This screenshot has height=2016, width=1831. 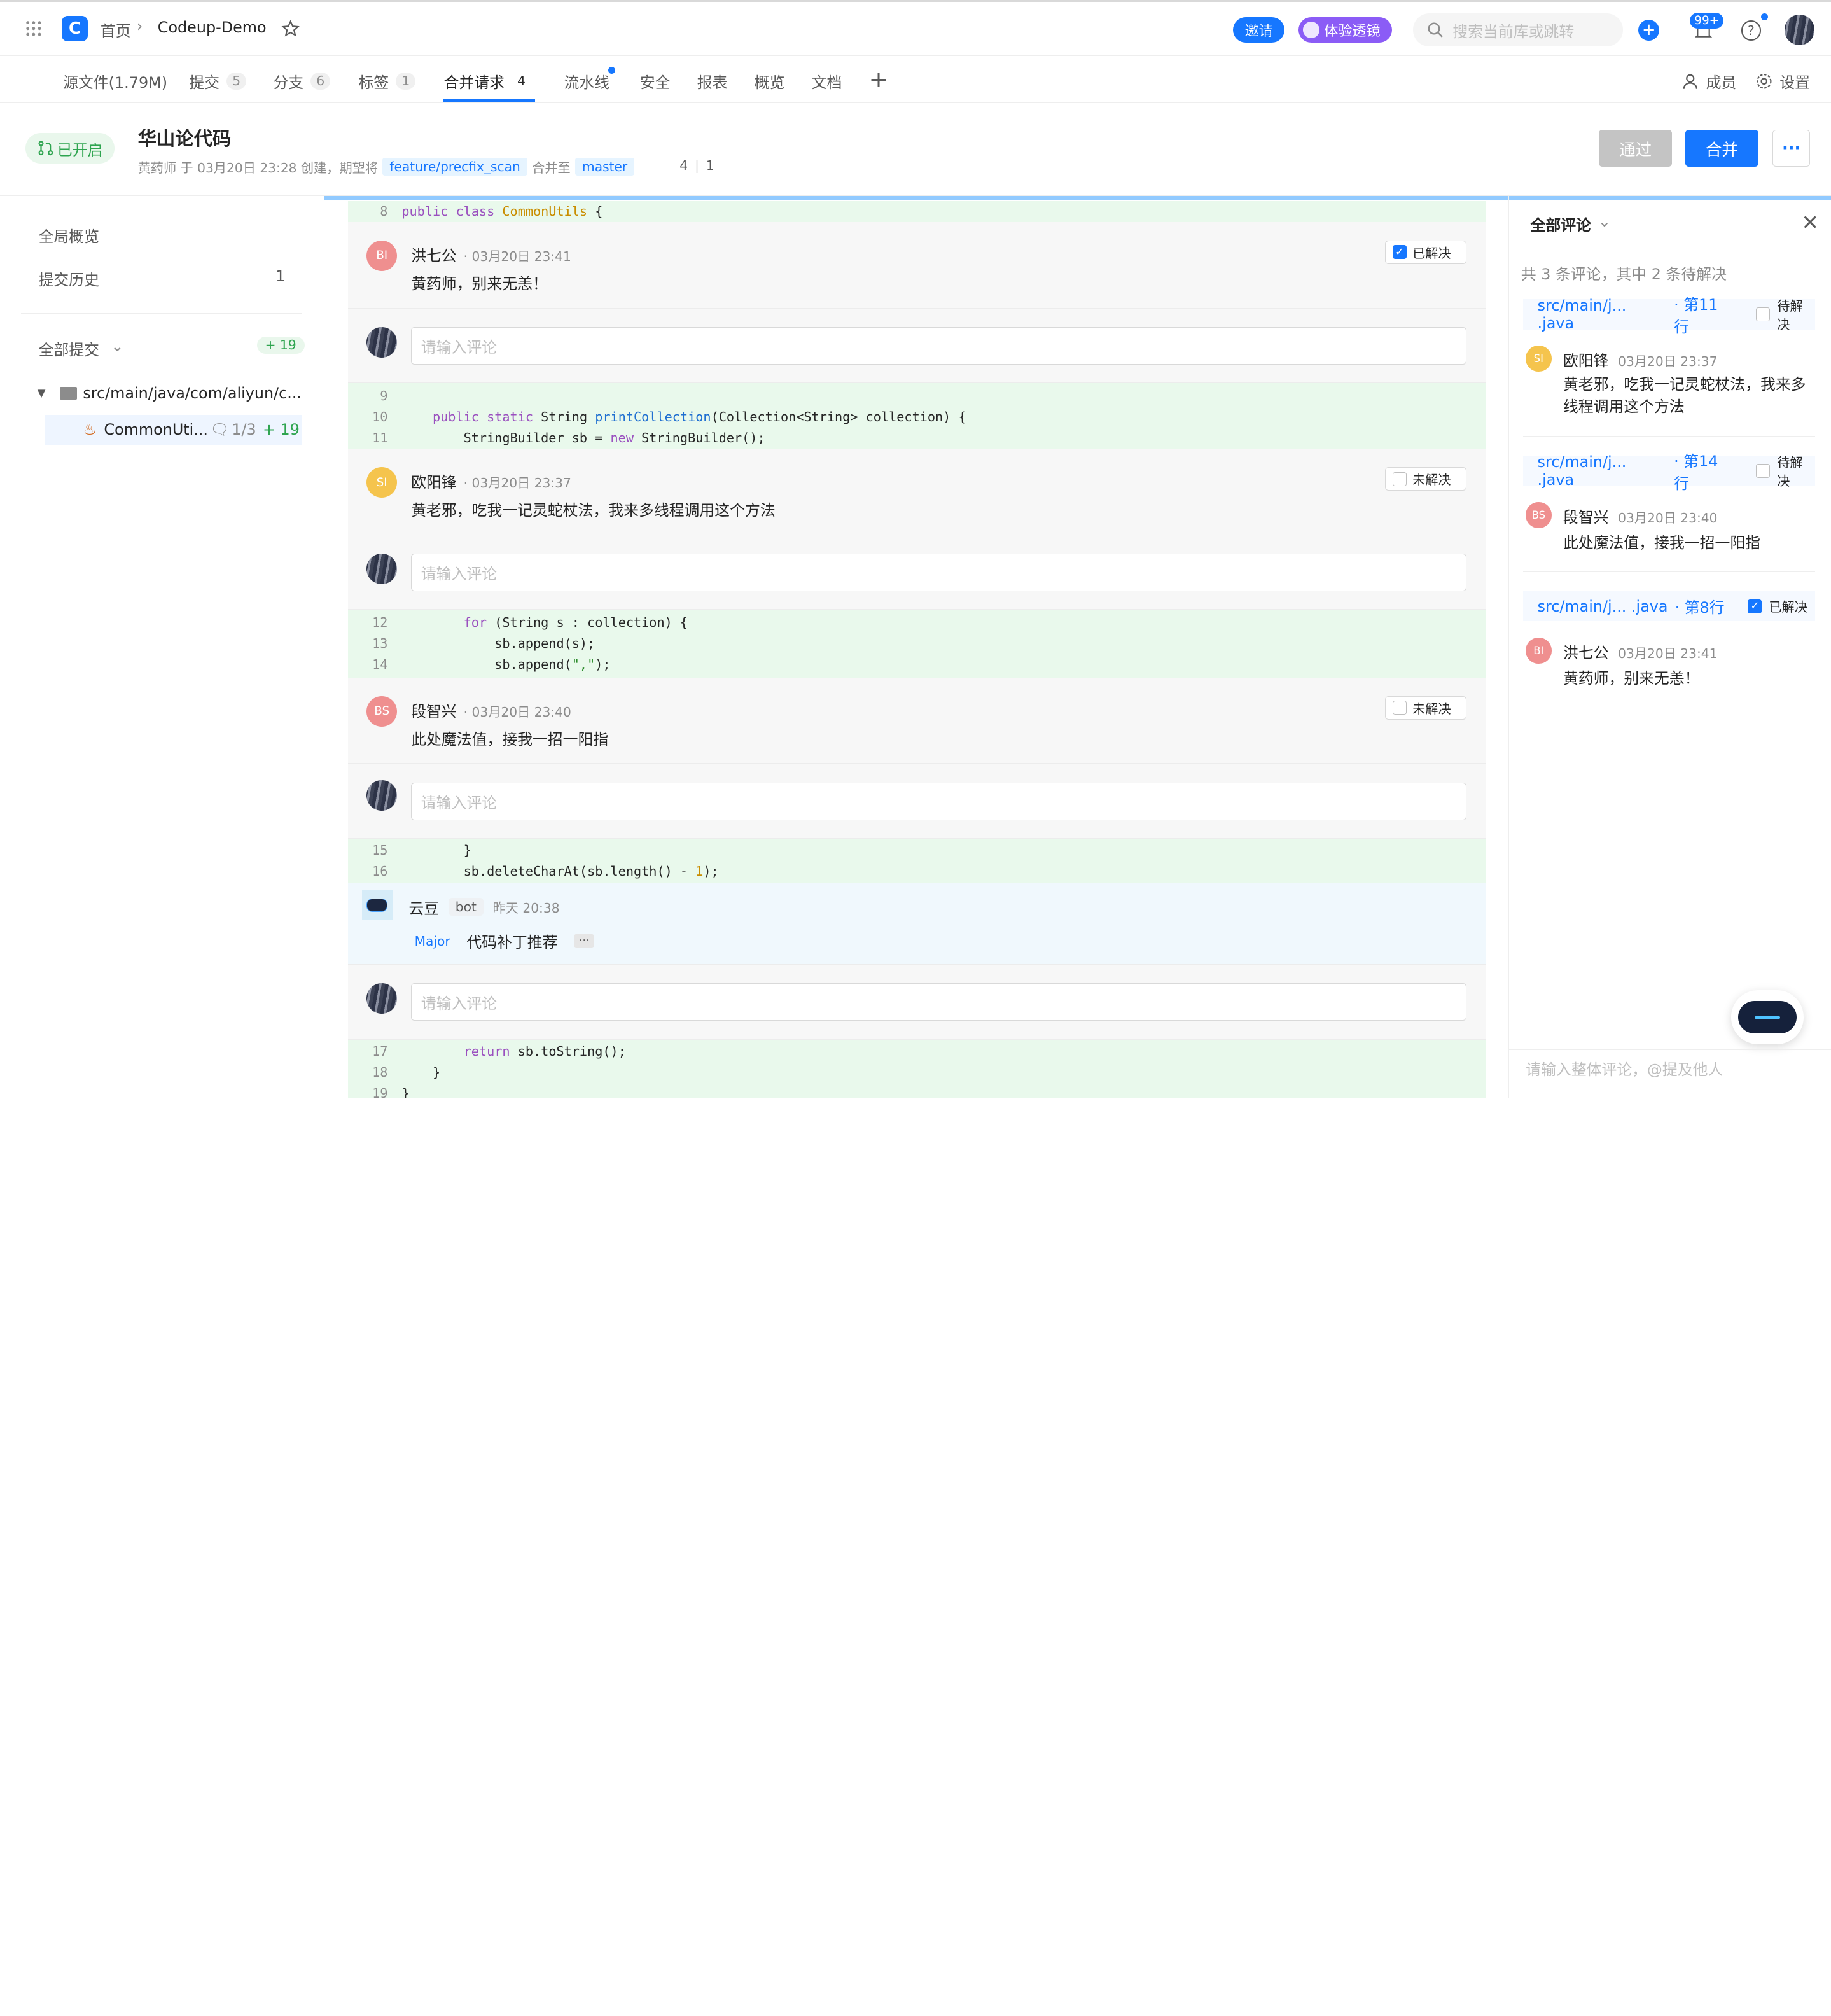 I want to click on user-avatar, so click(x=1800, y=30).